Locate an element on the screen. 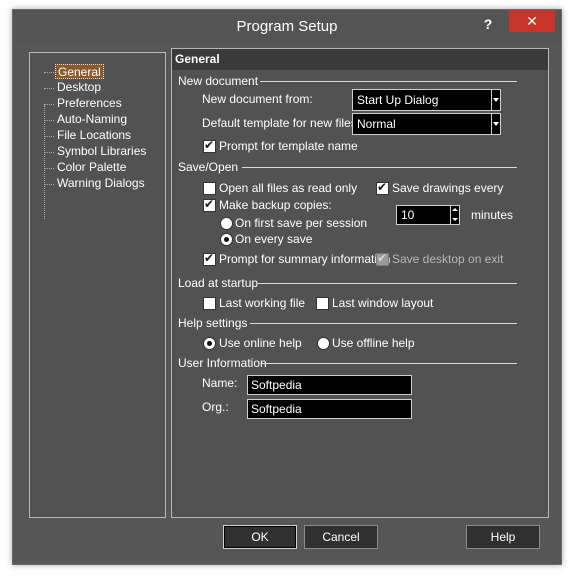 This screenshot has width=574, height=582. save-interval-stepper: 10 is located at coordinates (428, 215).